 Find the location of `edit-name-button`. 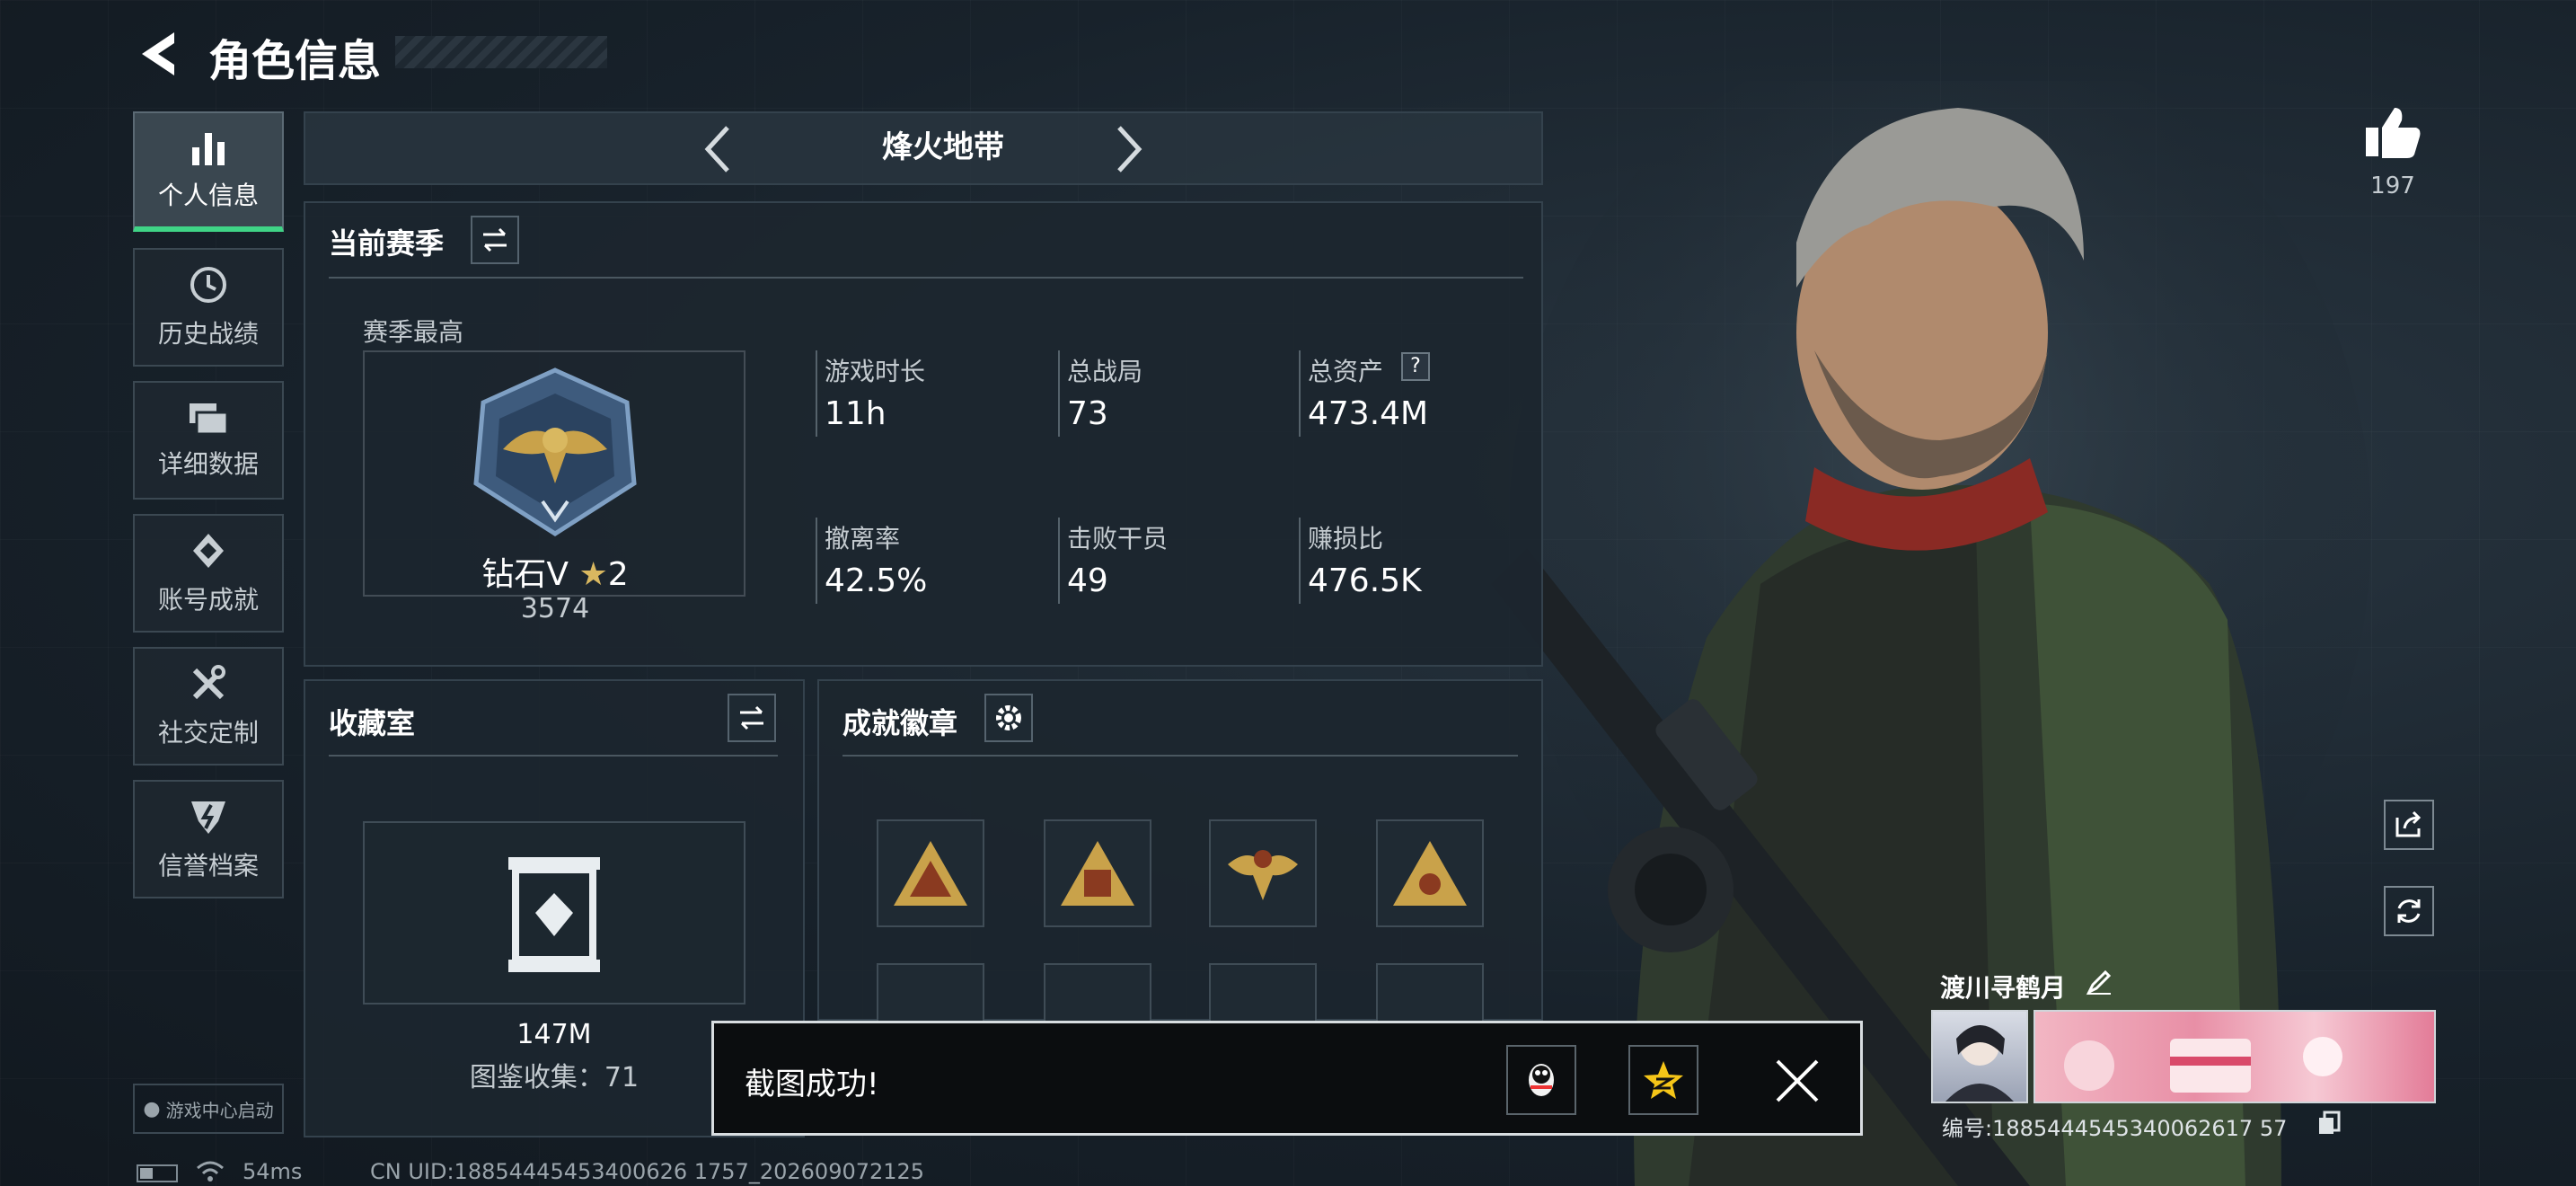

edit-name-button is located at coordinates (2101, 984).